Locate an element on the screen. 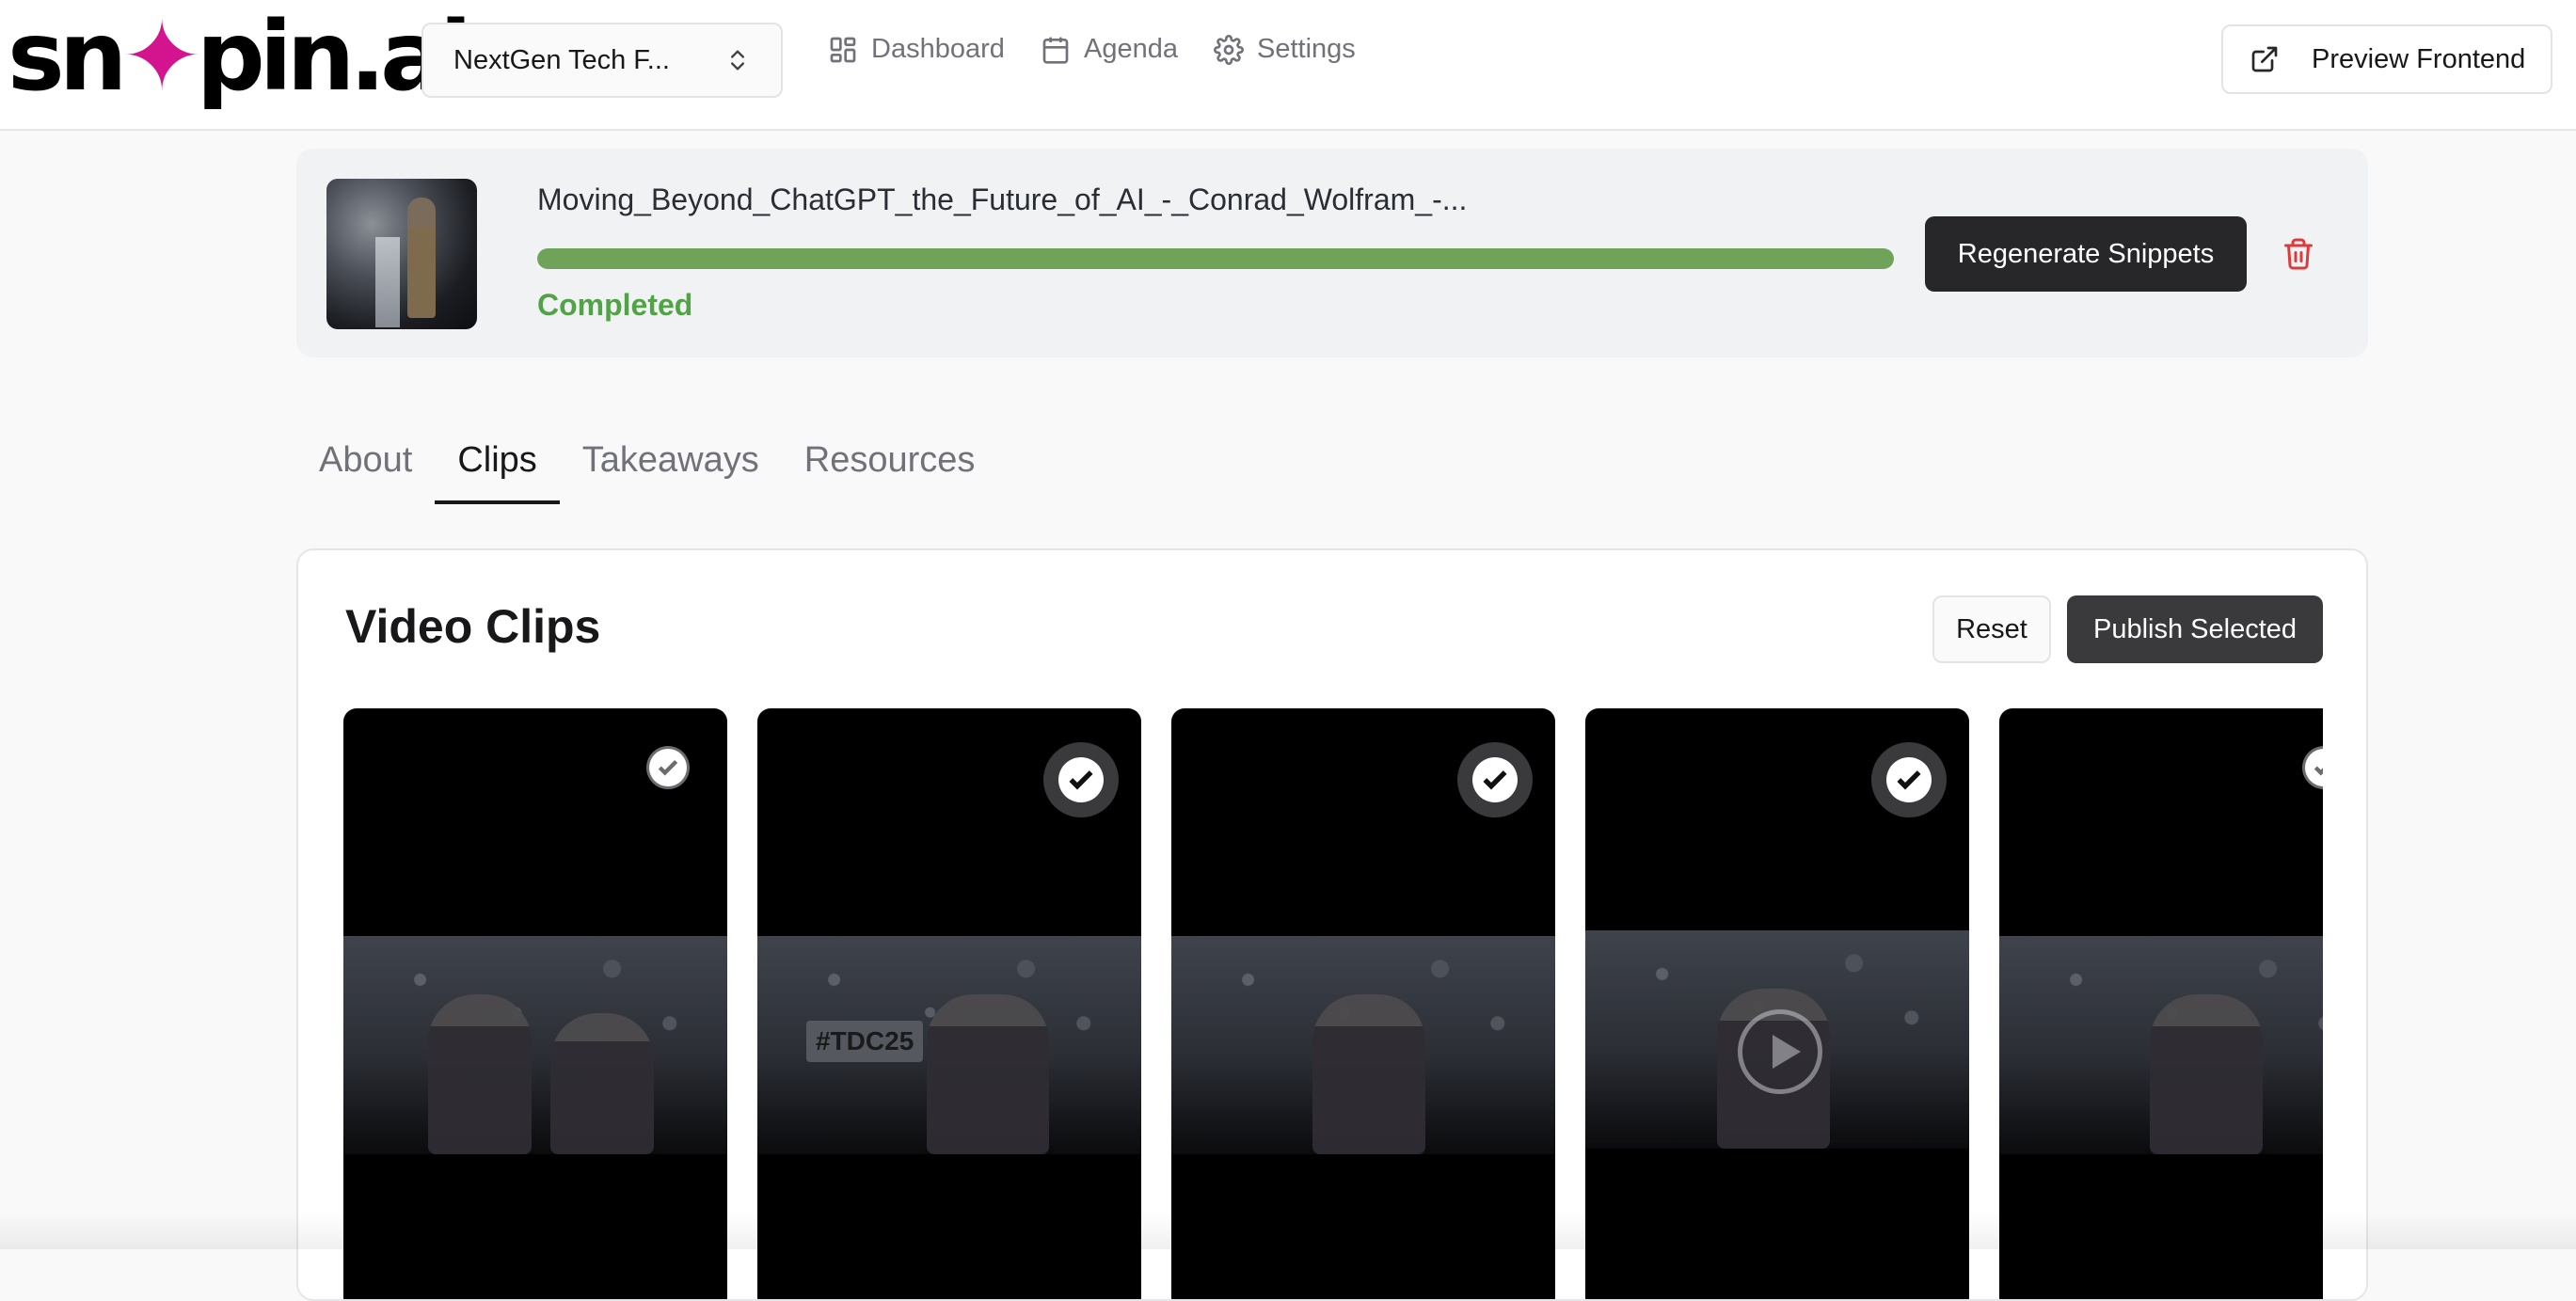 The width and height of the screenshot is (2576, 1301). publish-selected-button: Publish Selected is located at coordinates (2195, 629).